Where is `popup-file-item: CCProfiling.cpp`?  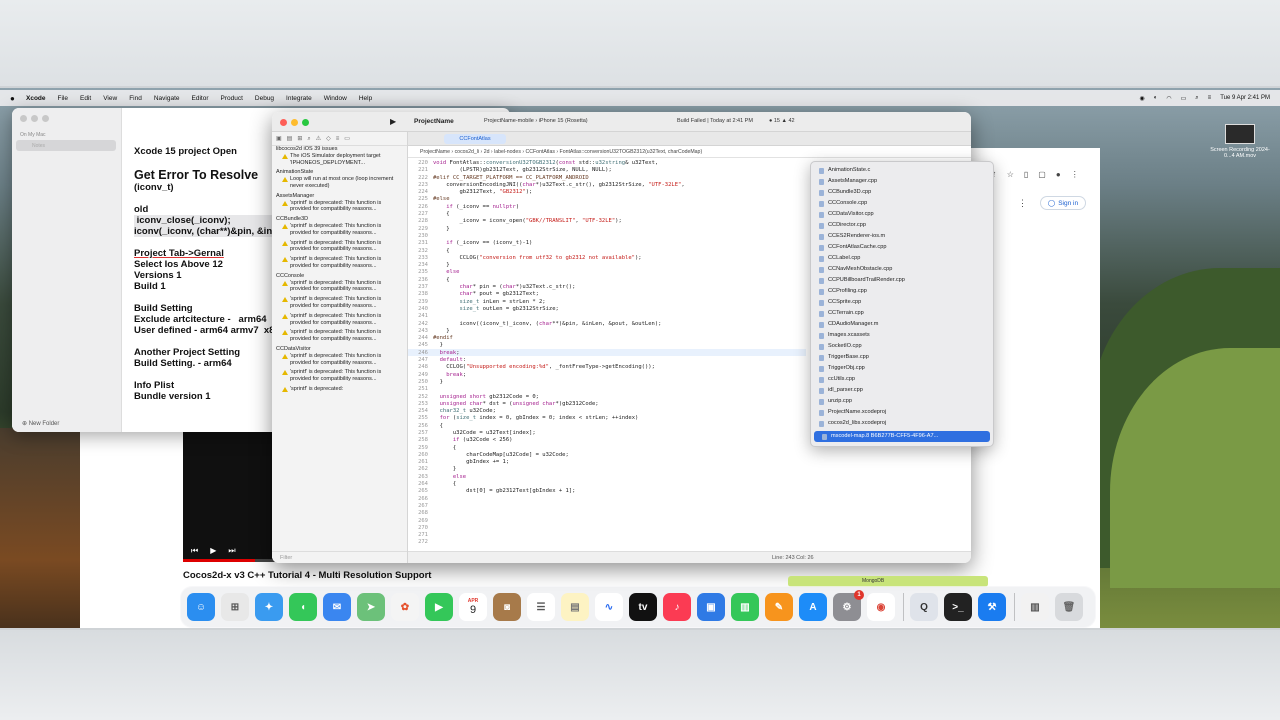
popup-file-item: CCProfiling.cpp is located at coordinates (902, 291).